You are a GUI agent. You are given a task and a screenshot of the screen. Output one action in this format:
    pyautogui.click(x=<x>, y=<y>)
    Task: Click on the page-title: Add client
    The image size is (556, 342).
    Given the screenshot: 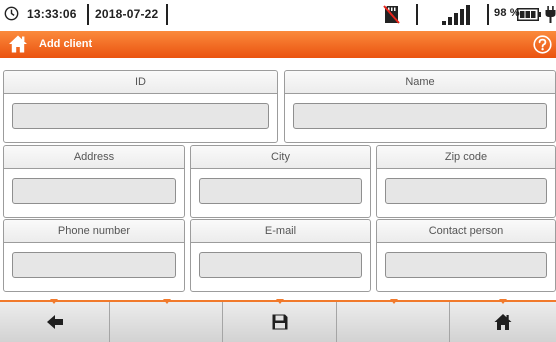 What is the action you would take?
    pyautogui.click(x=66, y=44)
    